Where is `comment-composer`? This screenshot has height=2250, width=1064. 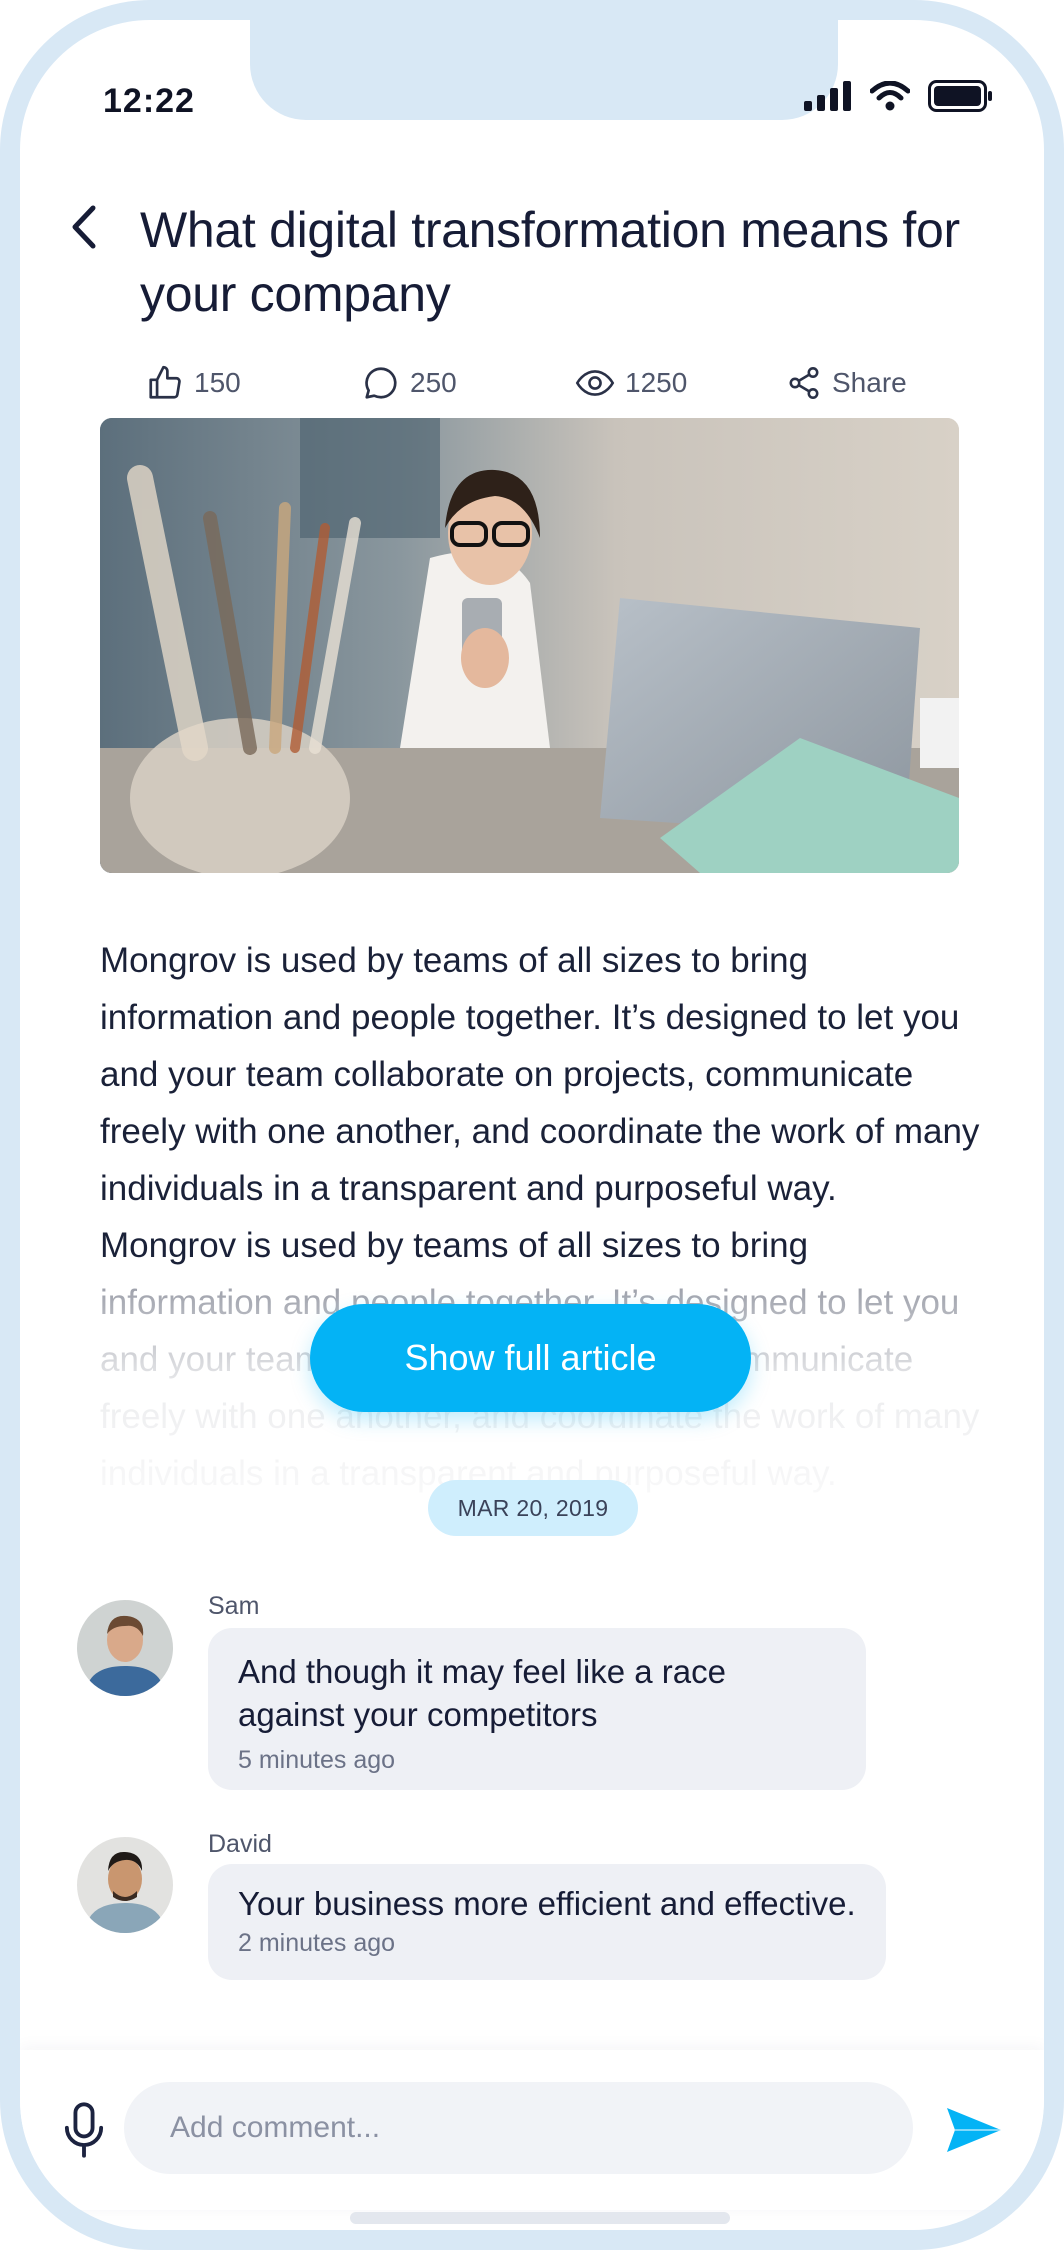 comment-composer is located at coordinates (532, 2130).